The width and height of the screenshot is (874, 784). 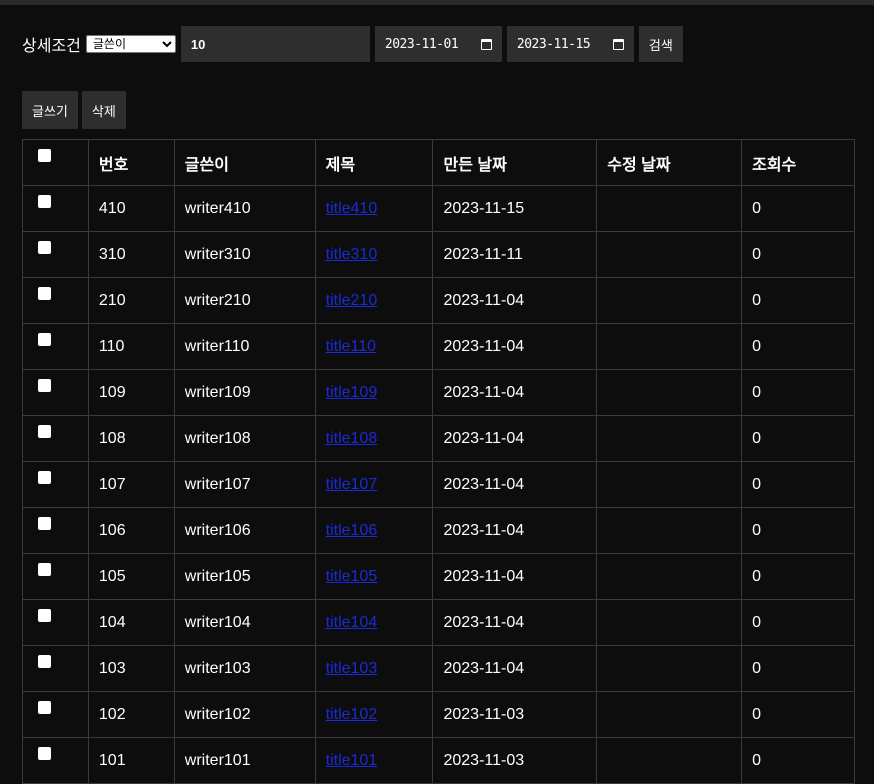 I want to click on cell-title: title103, so click(x=374, y=668).